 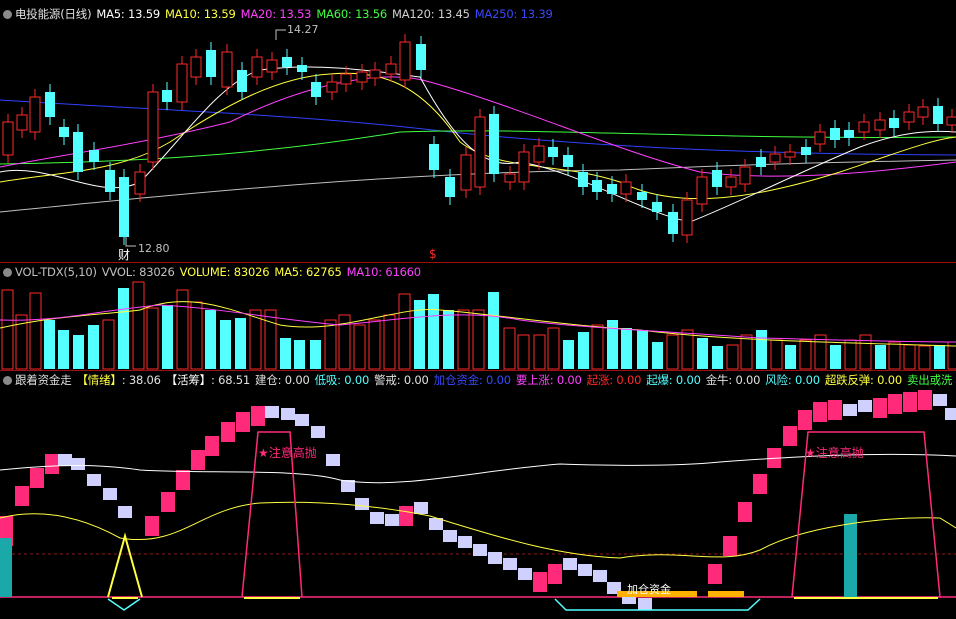 I want to click on volume-bar-chart, so click(x=478, y=326).